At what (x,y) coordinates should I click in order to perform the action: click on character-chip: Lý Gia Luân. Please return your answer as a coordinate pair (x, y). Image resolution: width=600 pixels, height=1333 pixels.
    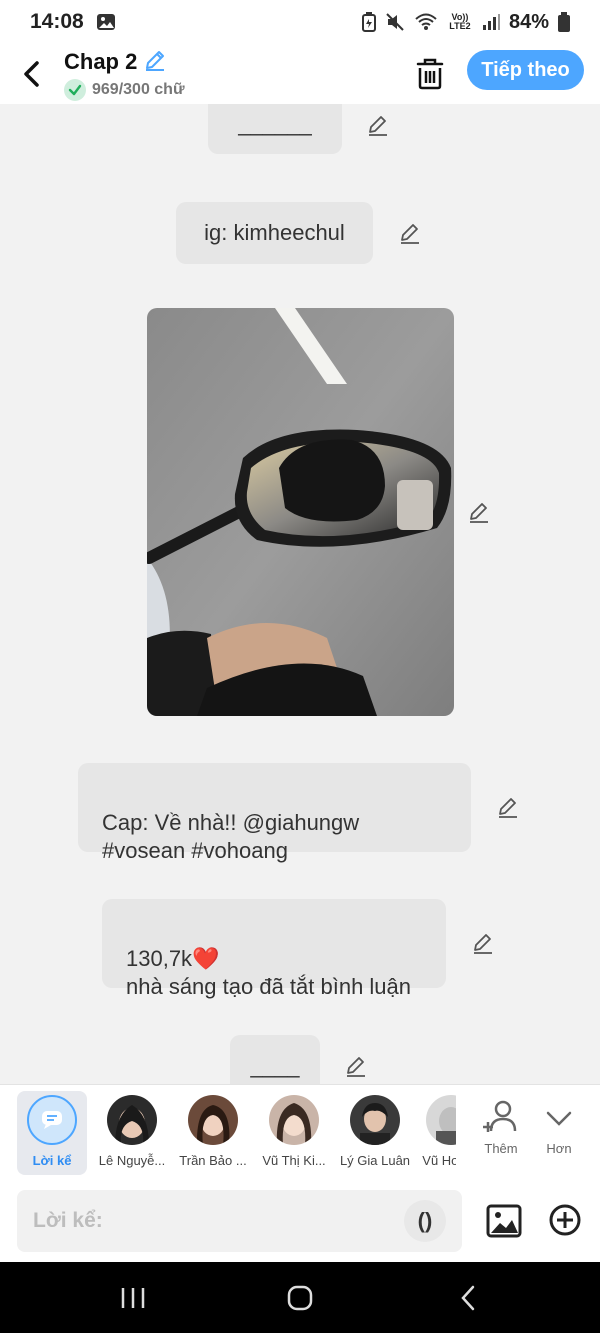
    Looking at the image, I should click on (375, 1133).